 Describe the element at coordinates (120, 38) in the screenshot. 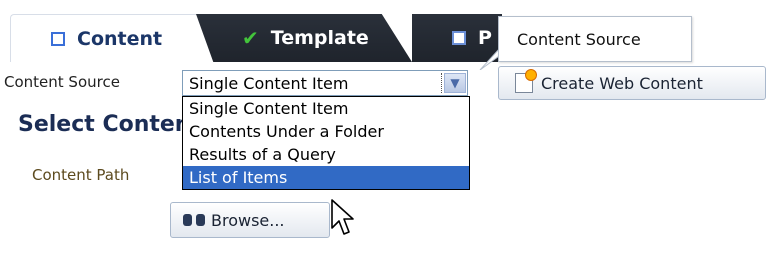

I see `tab-content-label: Content` at that location.